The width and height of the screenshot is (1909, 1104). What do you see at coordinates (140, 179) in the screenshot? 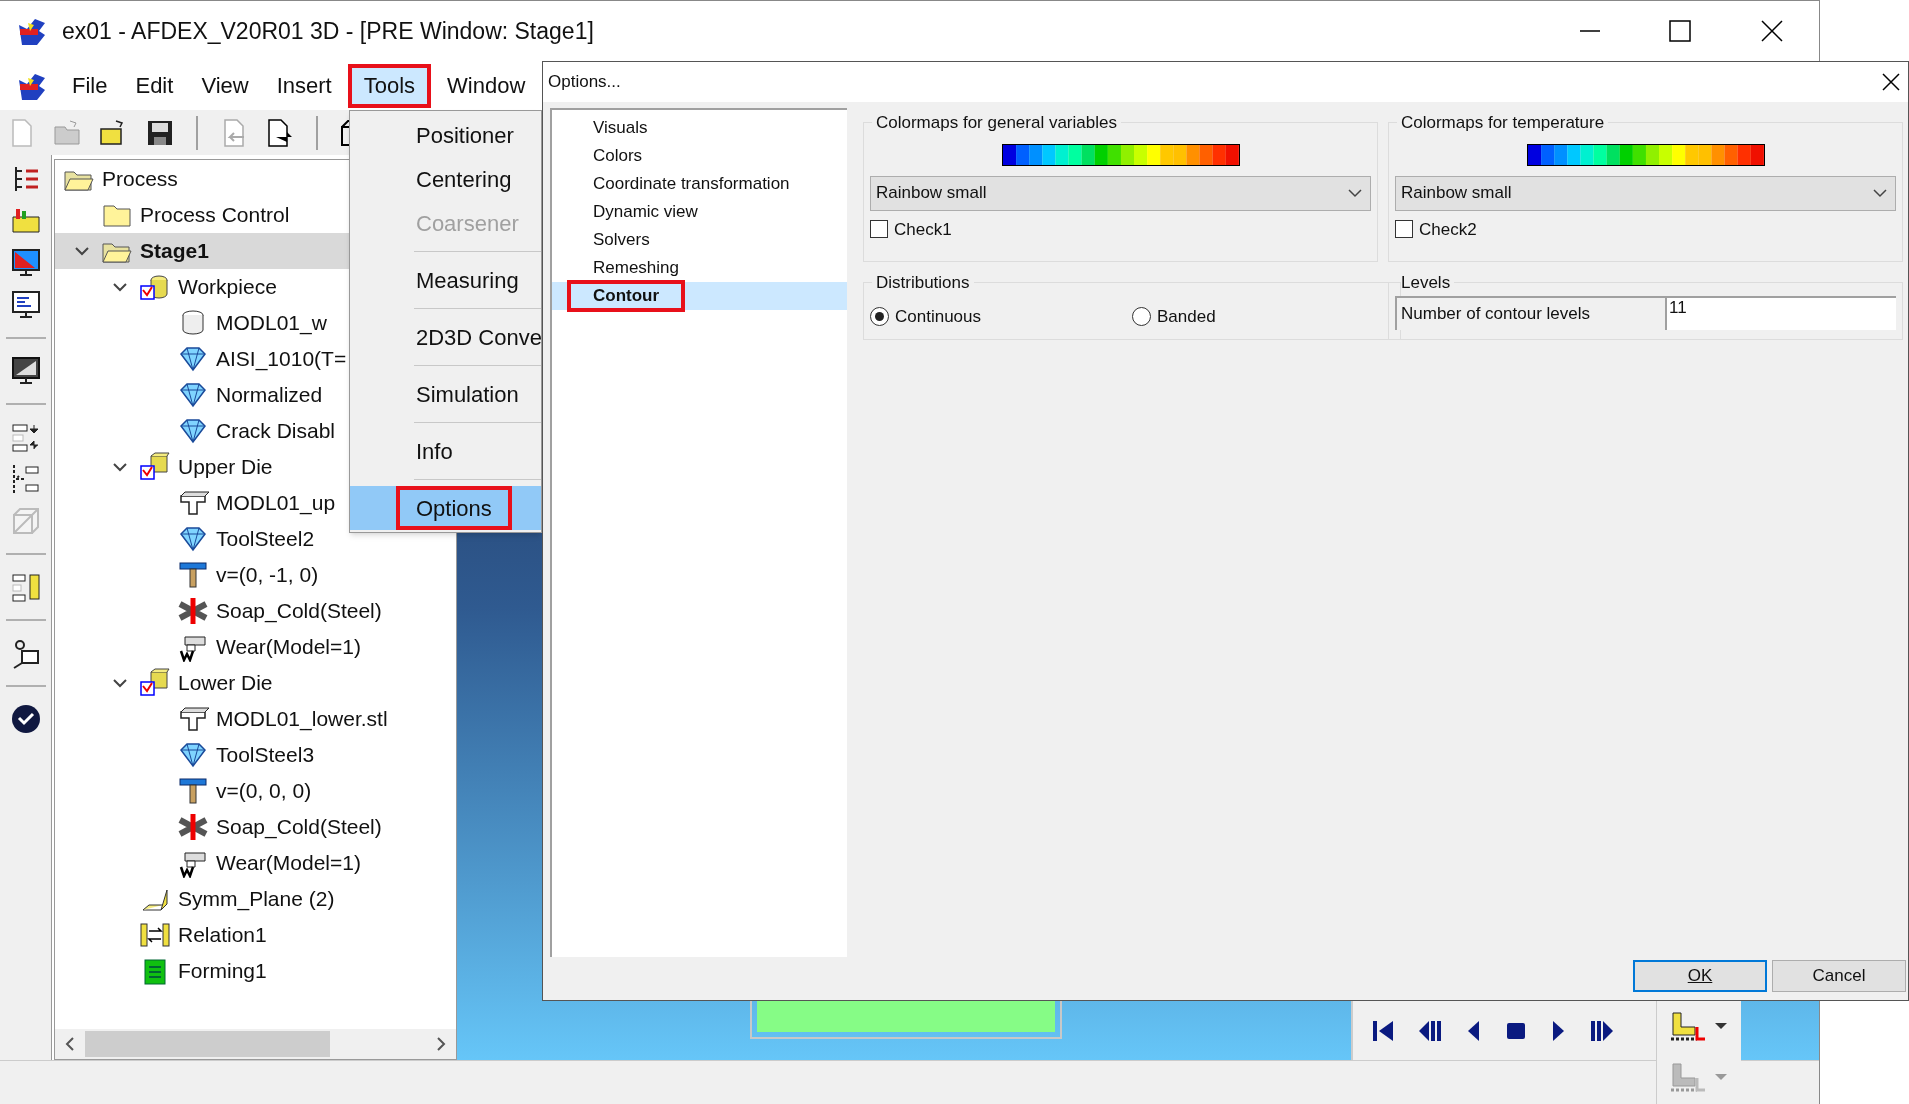
I see `tree-label: Process` at bounding box center [140, 179].